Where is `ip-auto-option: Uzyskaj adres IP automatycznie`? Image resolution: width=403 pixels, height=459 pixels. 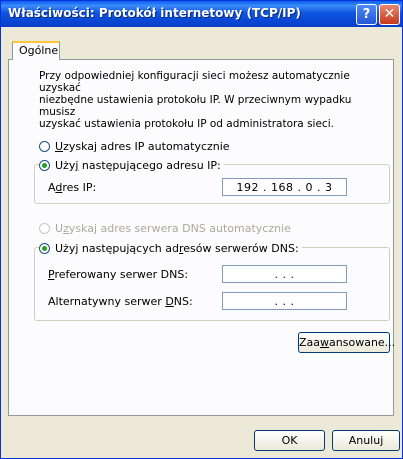
ip-auto-option: Uzyskaj adres IP automatycznie is located at coordinates (134, 146).